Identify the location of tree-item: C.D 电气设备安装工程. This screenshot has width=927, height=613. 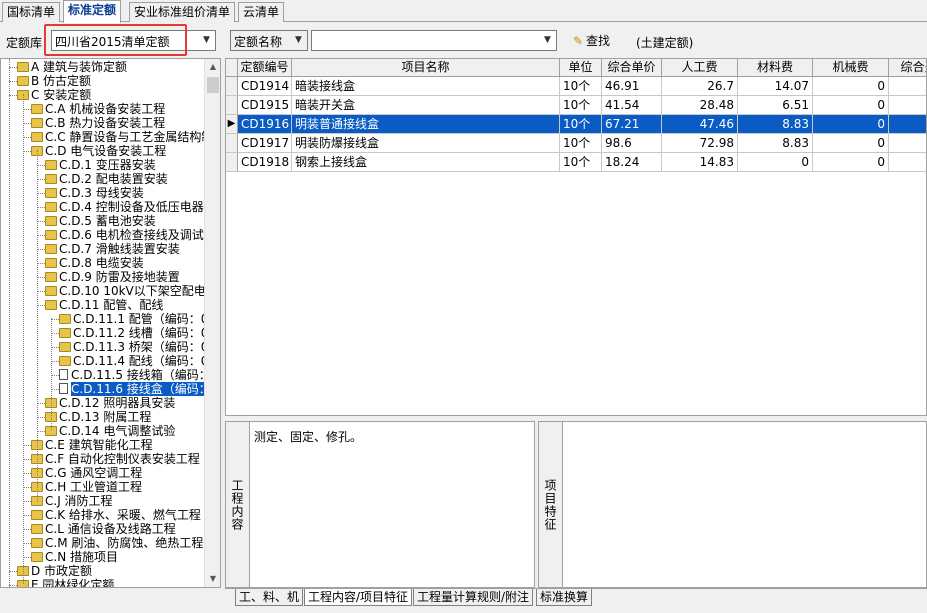
(98, 151).